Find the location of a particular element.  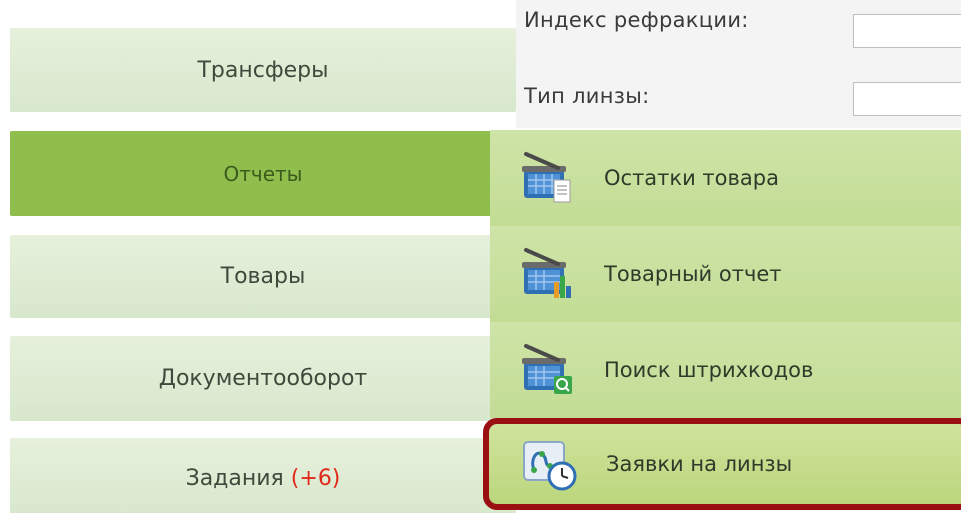

menu-item-stock-balance: Остатки товара is located at coordinates (725, 178).